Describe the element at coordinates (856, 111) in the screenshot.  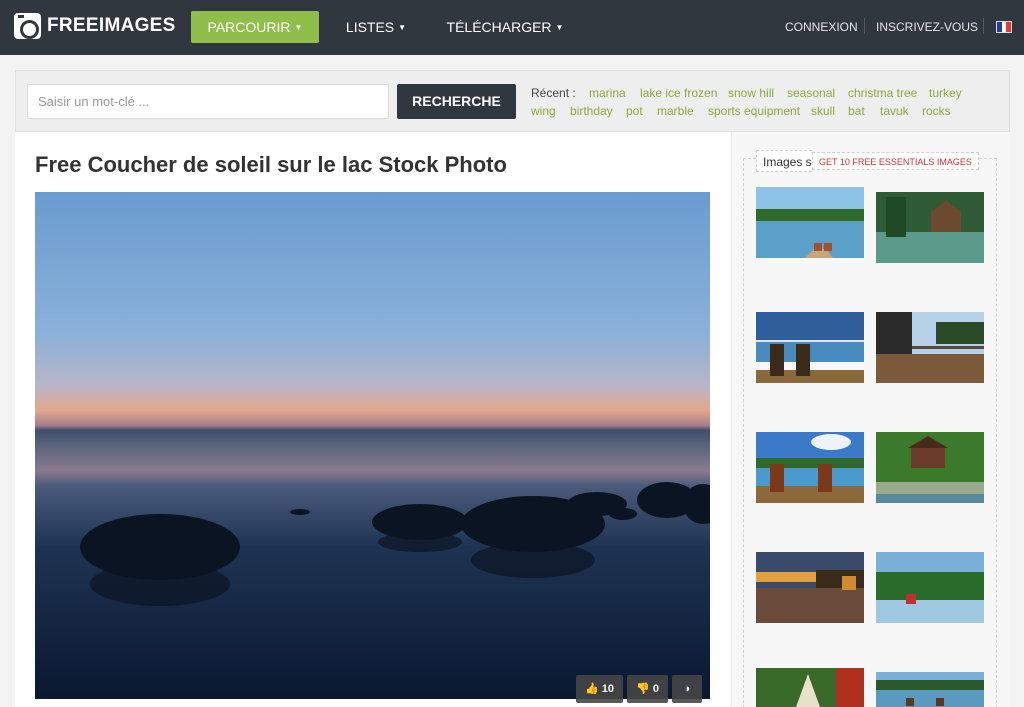
I see `recent-tag: bat` at that location.